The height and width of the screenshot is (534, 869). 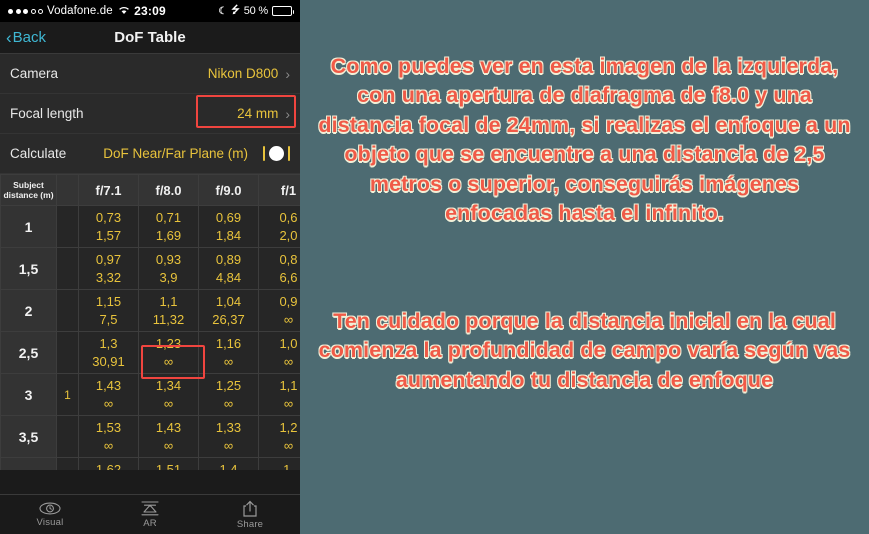 I want to click on back-button: ‹ Back, so click(x=23, y=37).